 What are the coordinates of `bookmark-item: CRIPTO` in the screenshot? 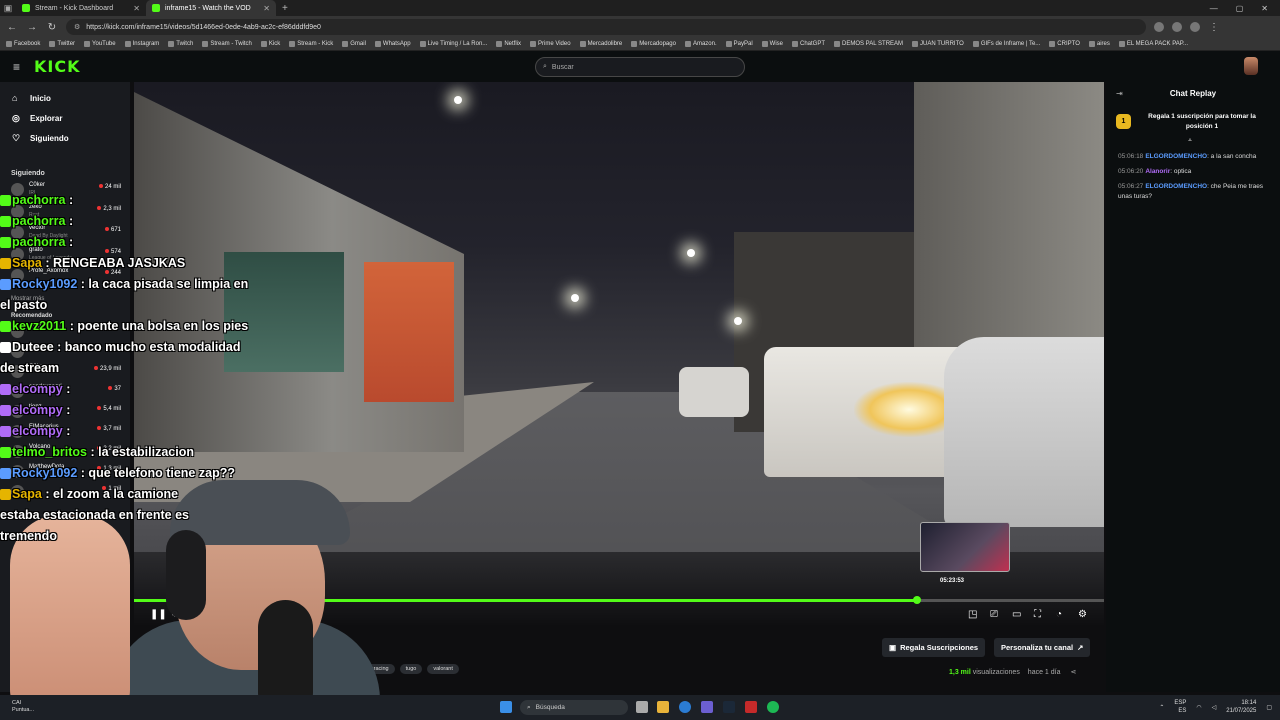 It's located at (1064, 44).